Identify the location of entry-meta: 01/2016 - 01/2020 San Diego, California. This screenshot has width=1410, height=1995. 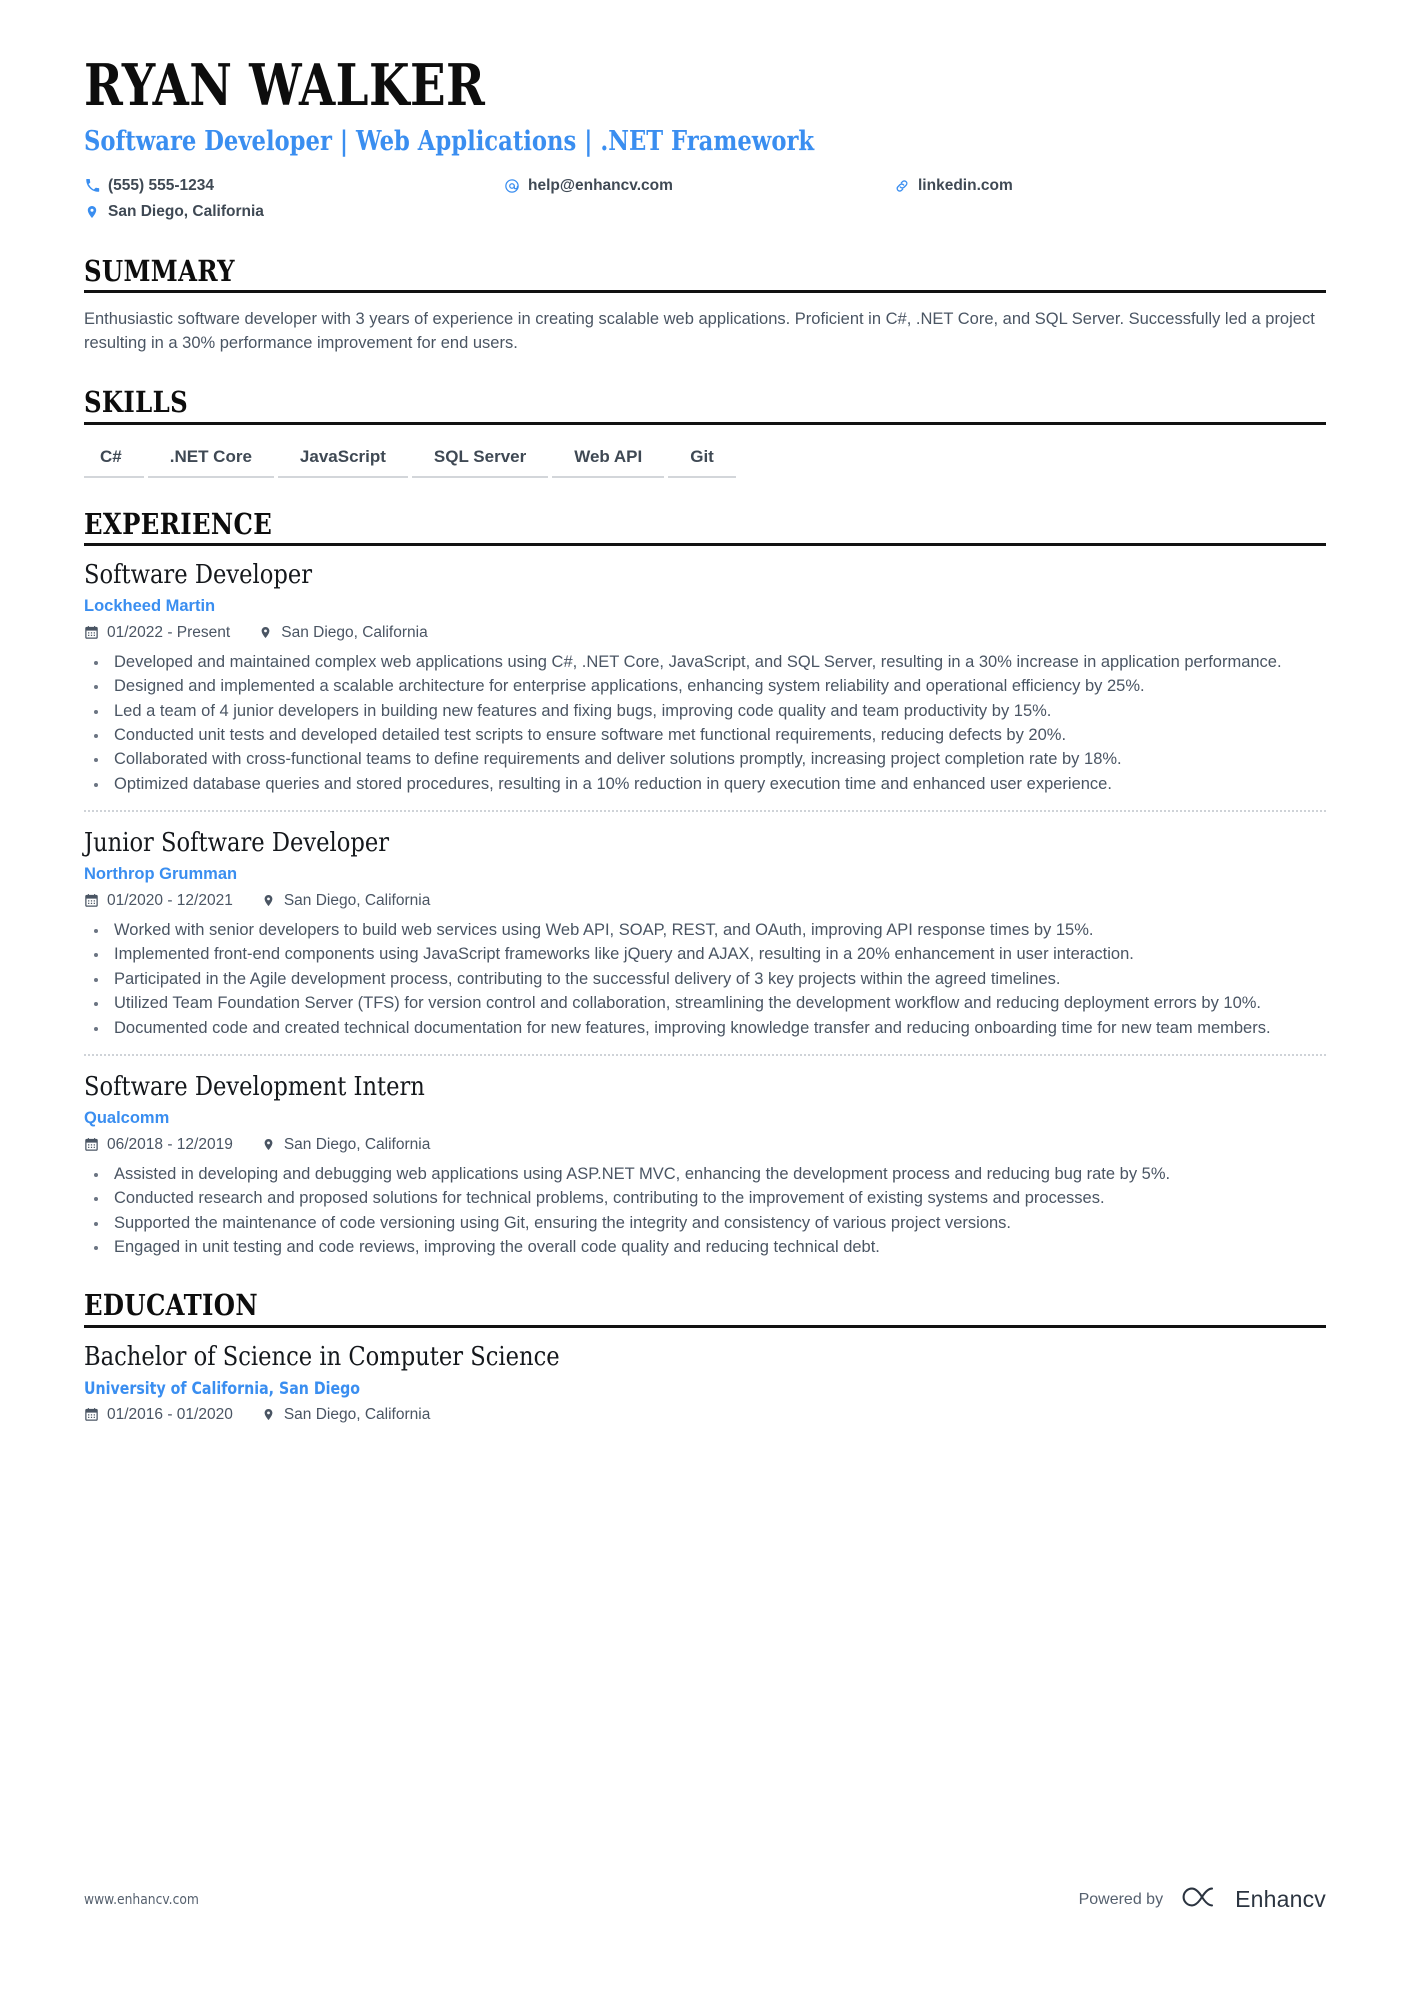
(705, 1415).